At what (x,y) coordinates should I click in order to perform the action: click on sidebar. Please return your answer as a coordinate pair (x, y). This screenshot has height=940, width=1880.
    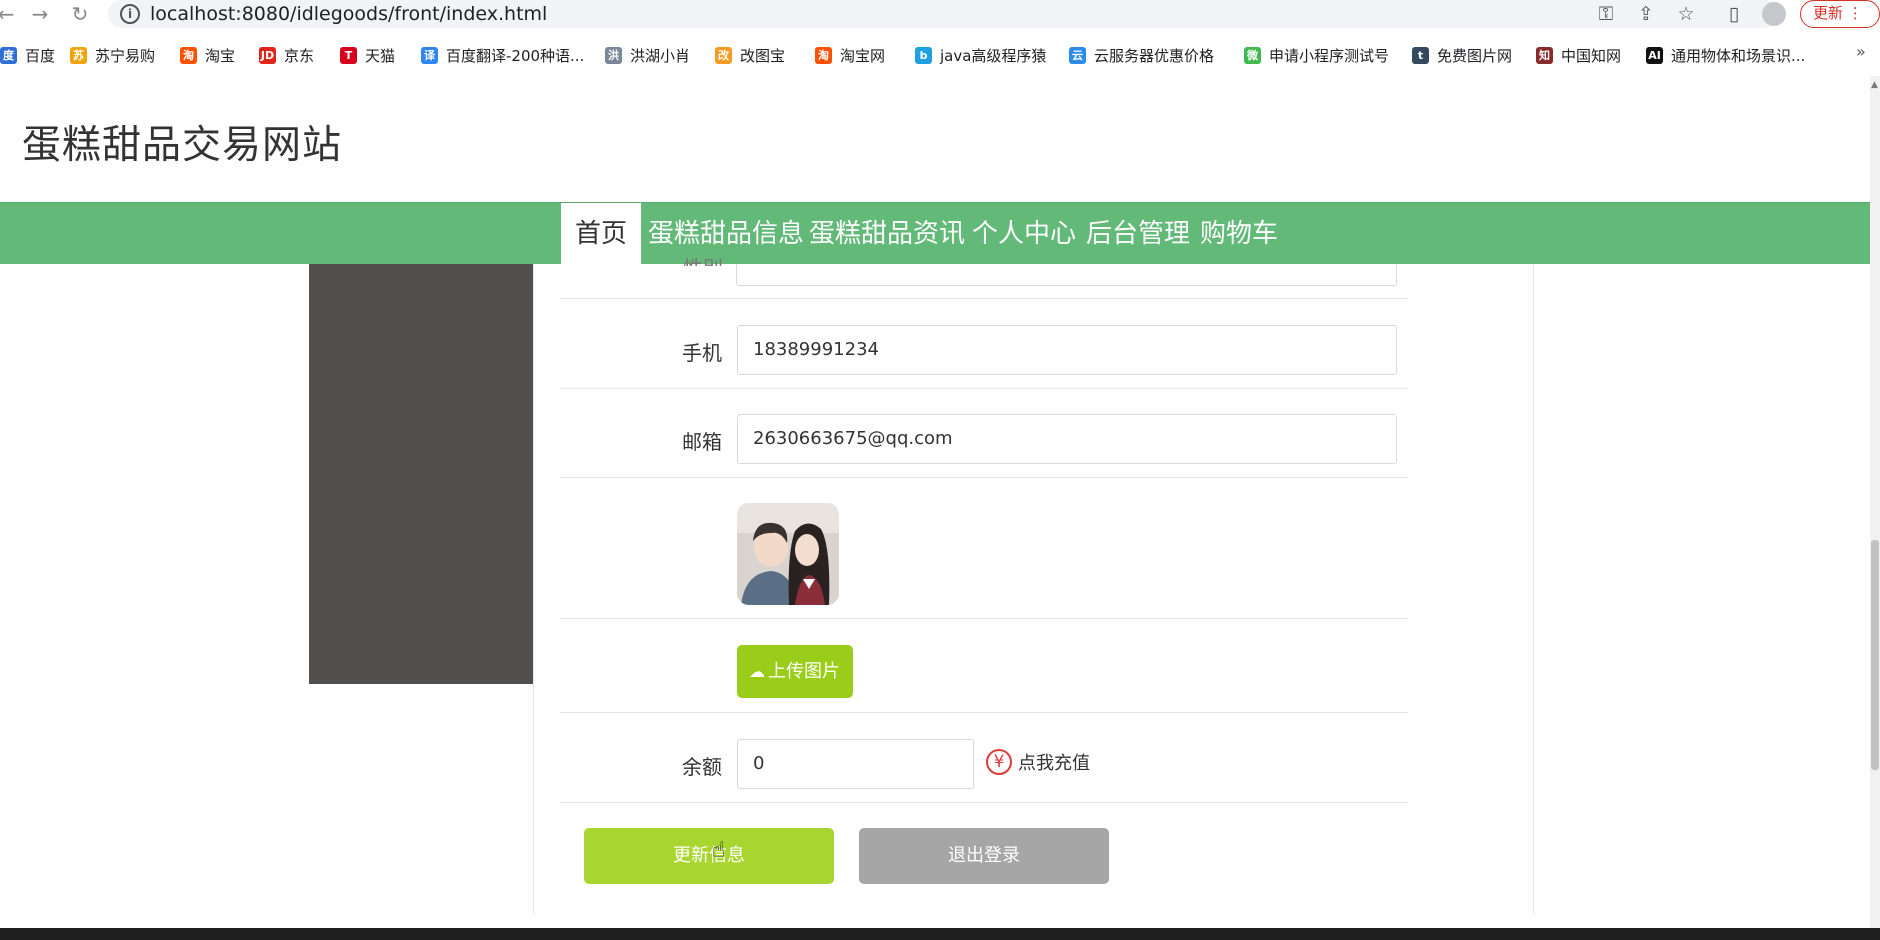
    Looking at the image, I should click on (421, 474).